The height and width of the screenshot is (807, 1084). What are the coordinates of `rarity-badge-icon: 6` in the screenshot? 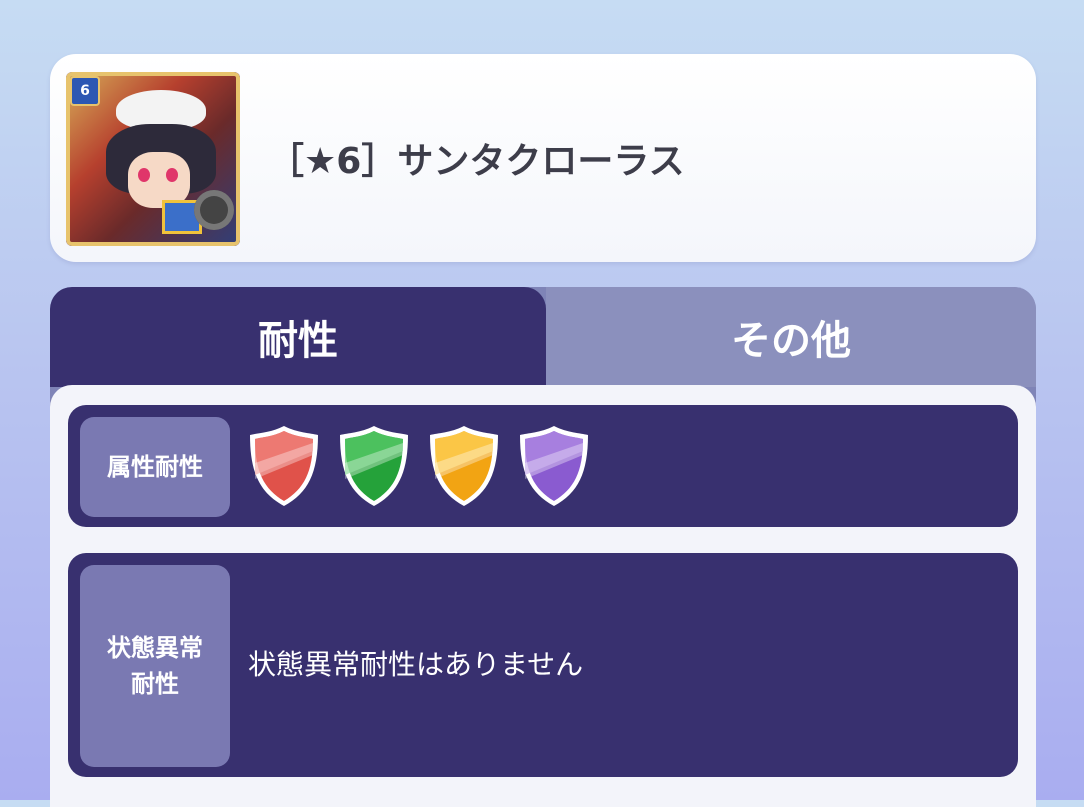 It's located at (85, 91).